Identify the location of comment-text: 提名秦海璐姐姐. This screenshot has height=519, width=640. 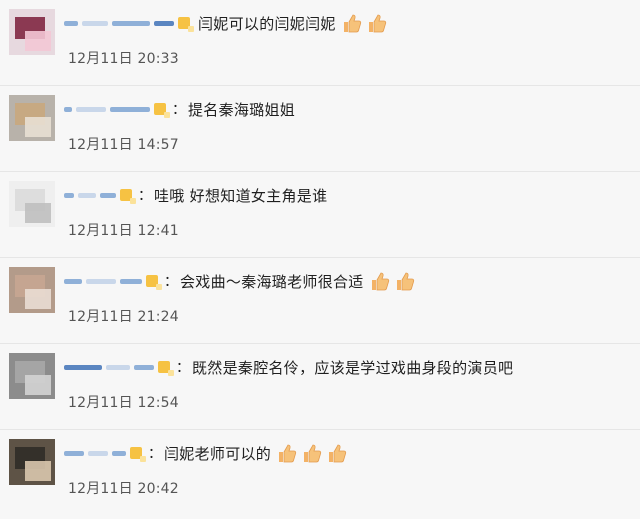
(242, 109).